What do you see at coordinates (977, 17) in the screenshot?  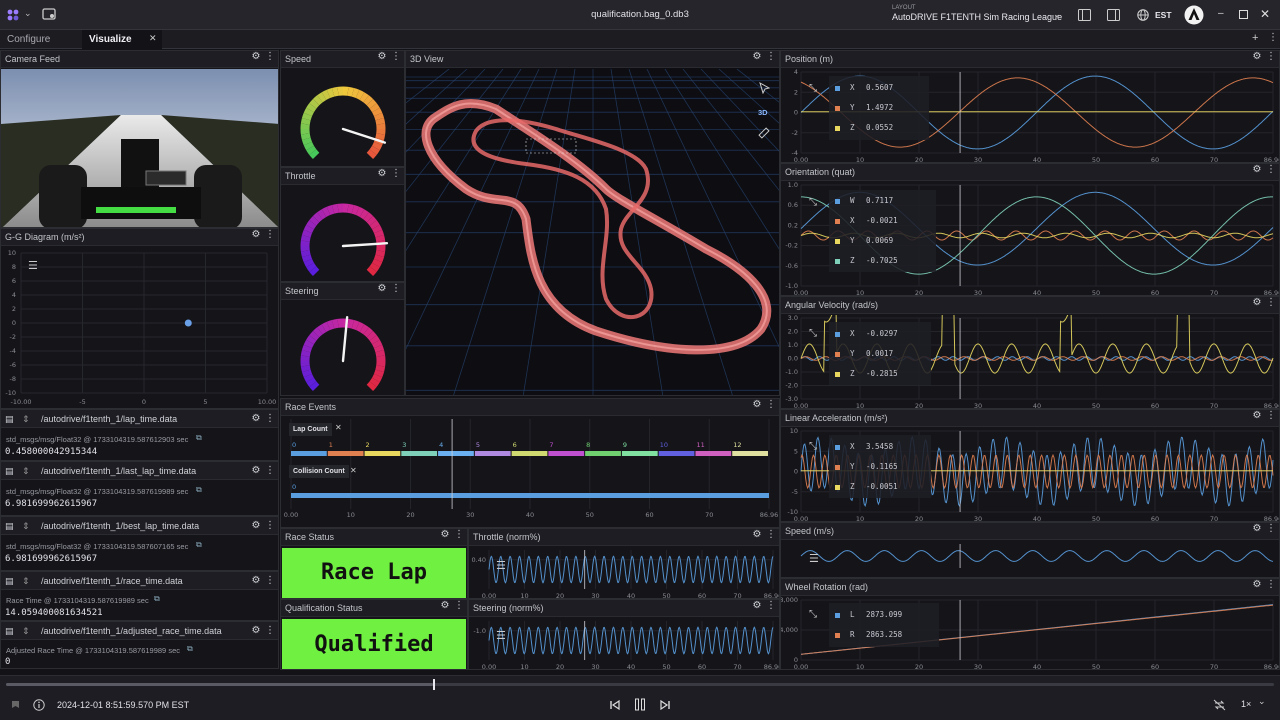 I see `layout-selector: AutoDRIVE F1TENTH Sim Racing League` at bounding box center [977, 17].